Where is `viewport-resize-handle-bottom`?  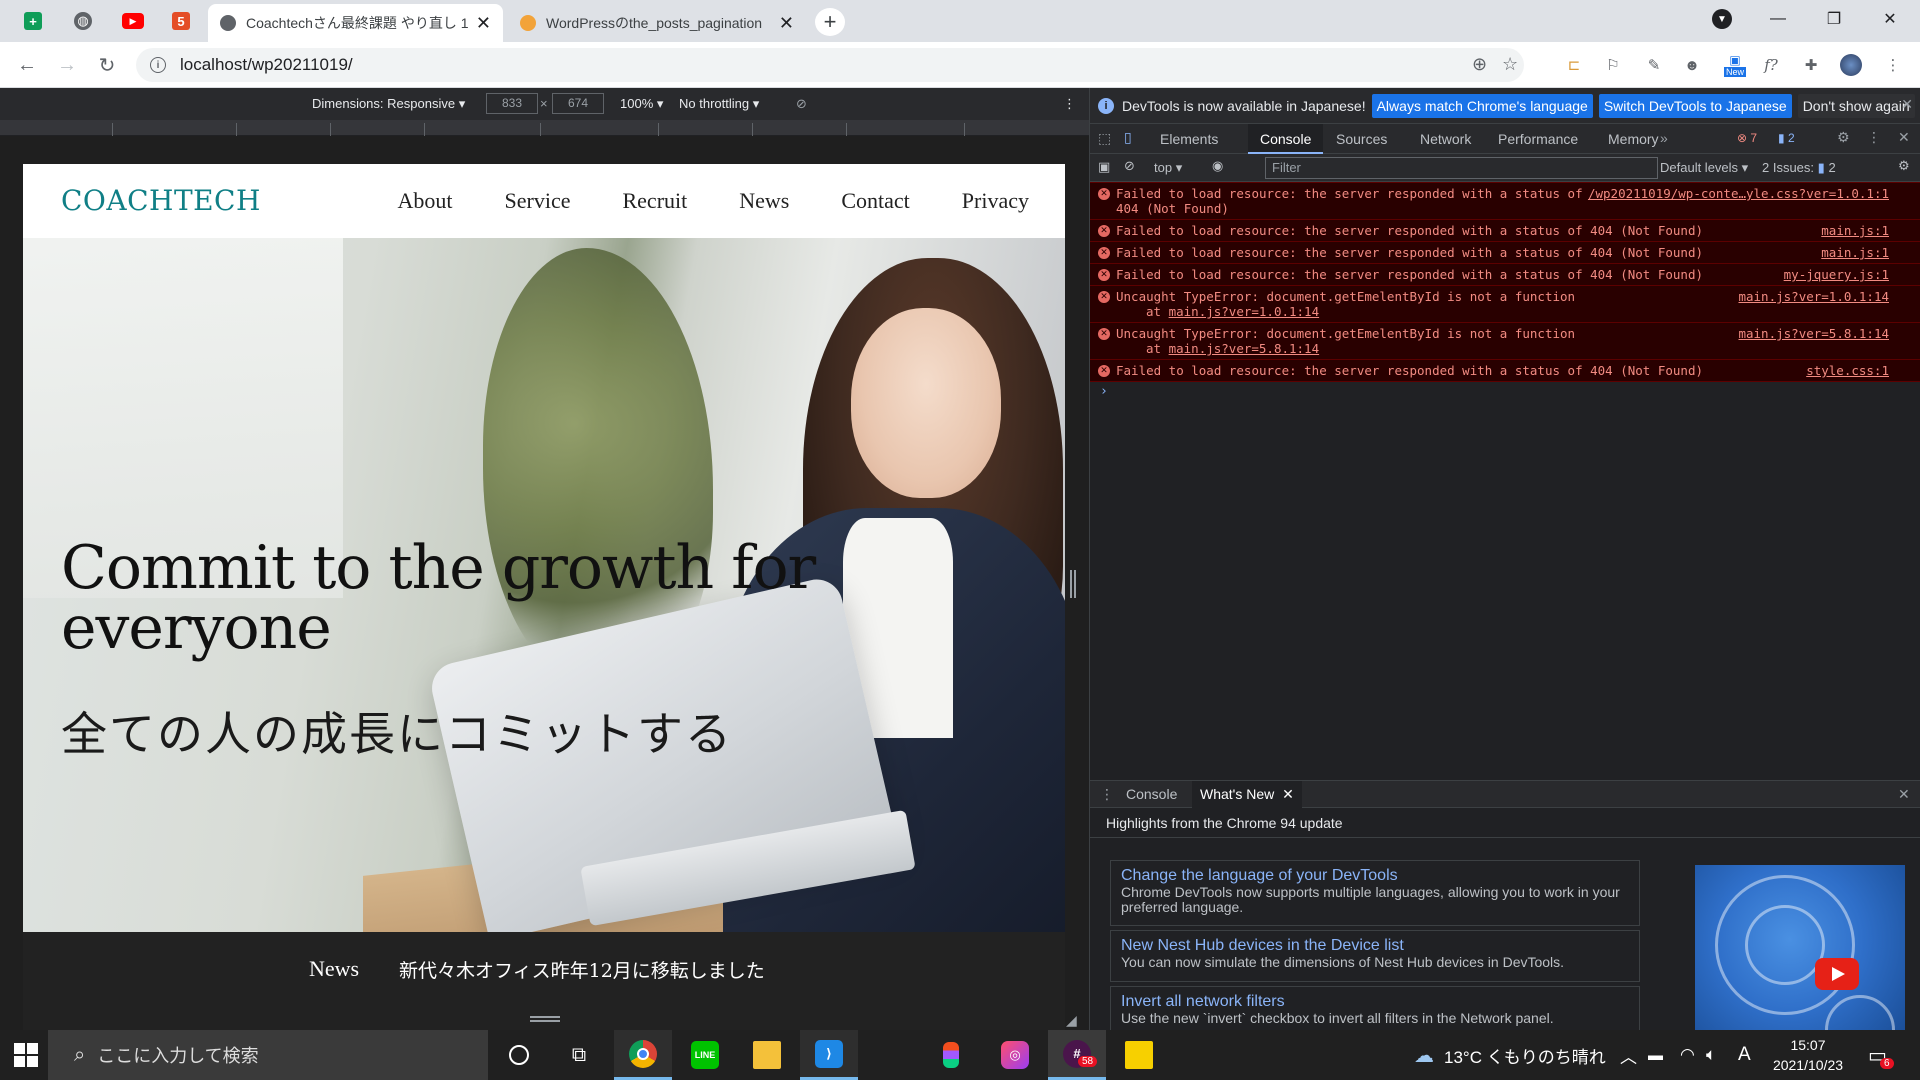 viewport-resize-handle-bottom is located at coordinates (545, 1019).